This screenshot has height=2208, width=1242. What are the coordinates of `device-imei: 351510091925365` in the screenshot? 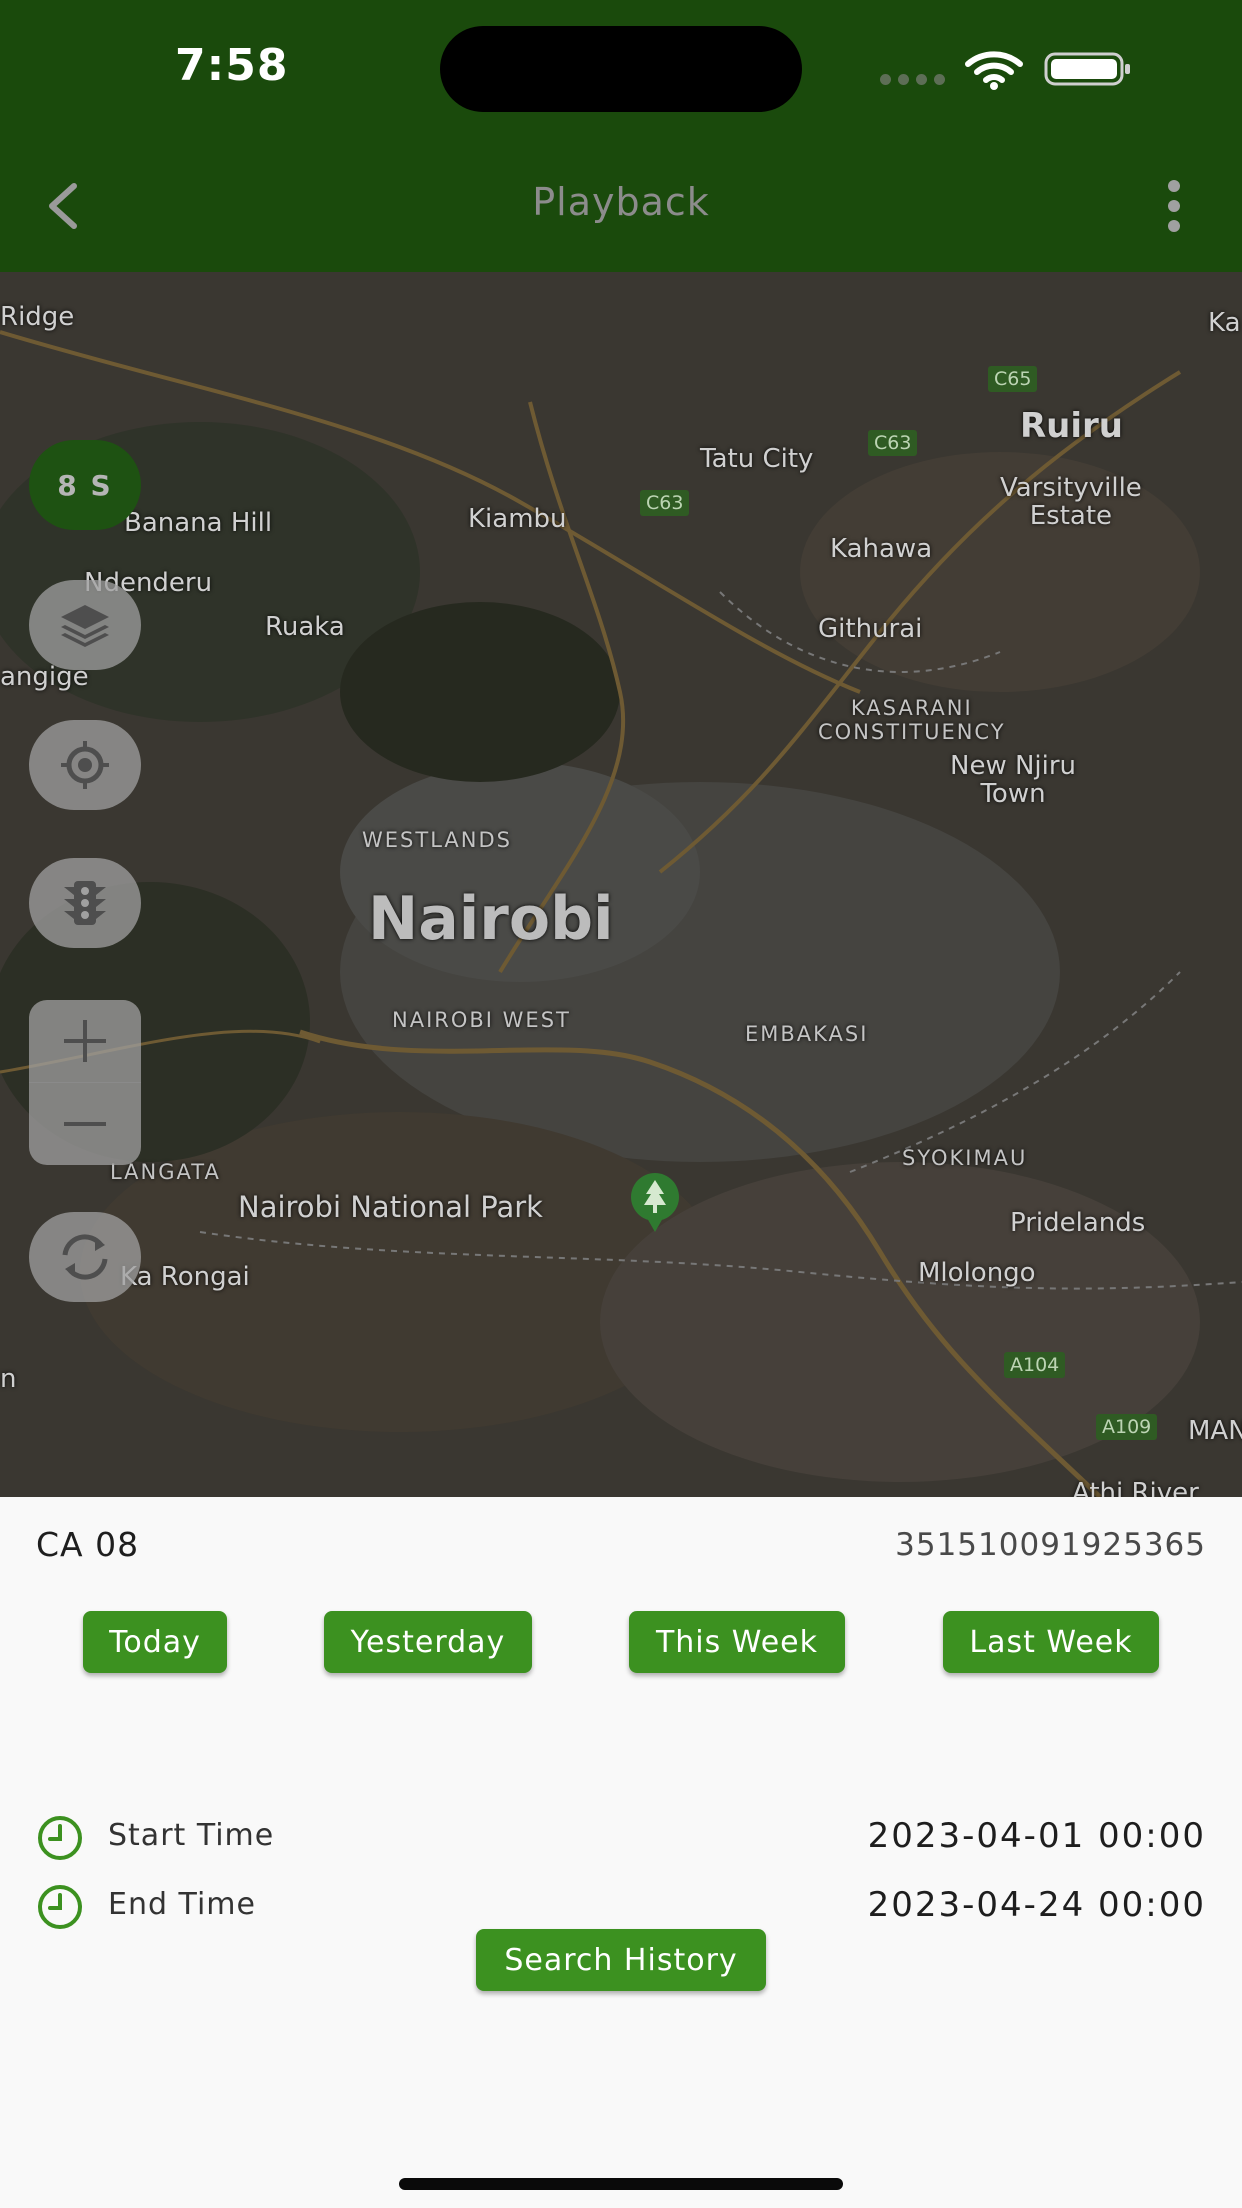 It's located at (1050, 1545).